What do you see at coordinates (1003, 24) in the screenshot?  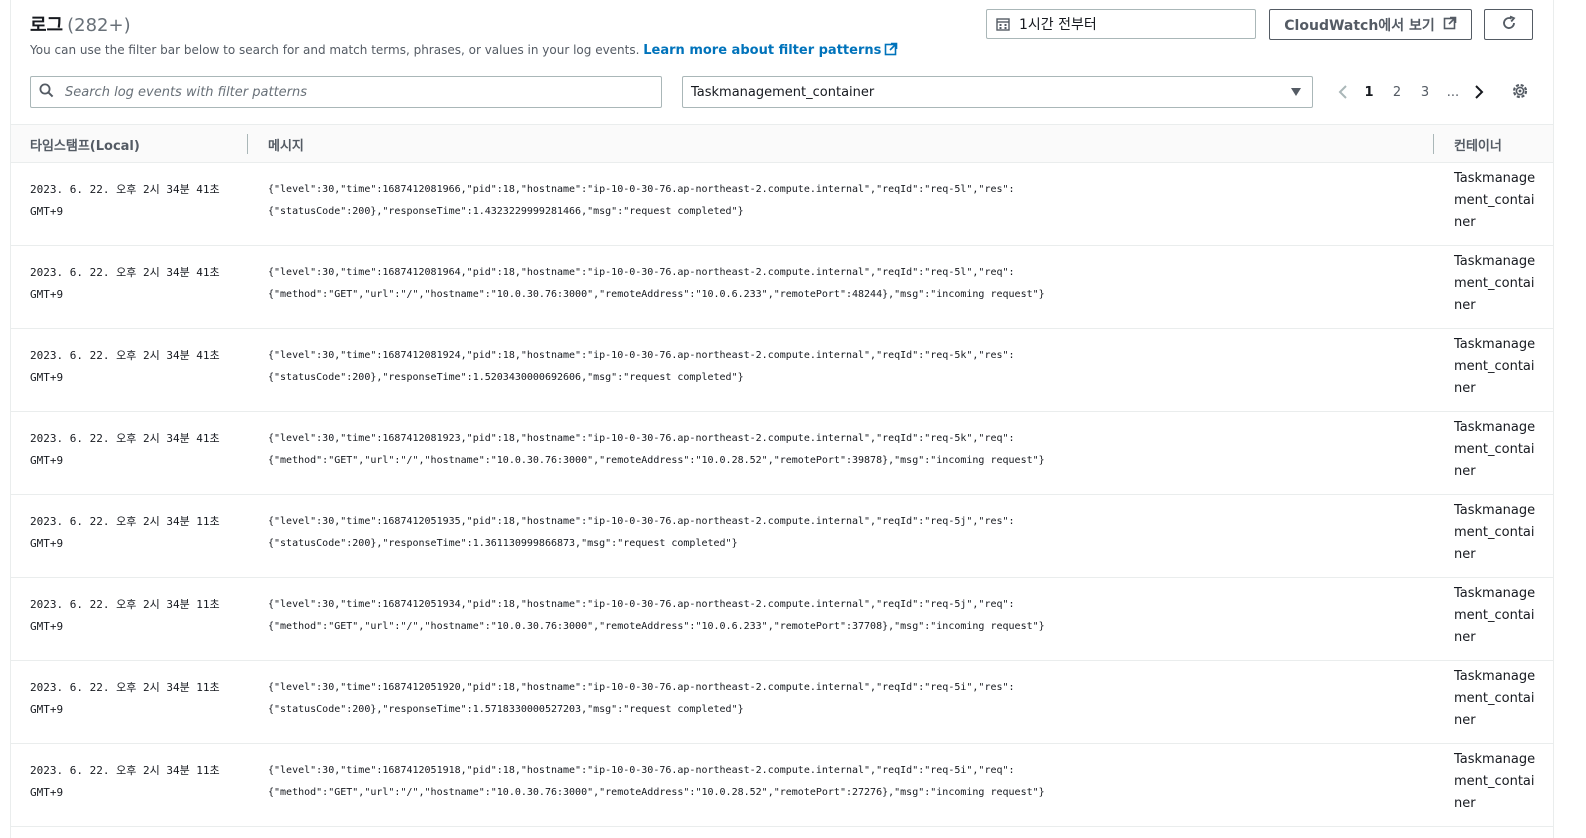 I see `calendar-icon` at bounding box center [1003, 24].